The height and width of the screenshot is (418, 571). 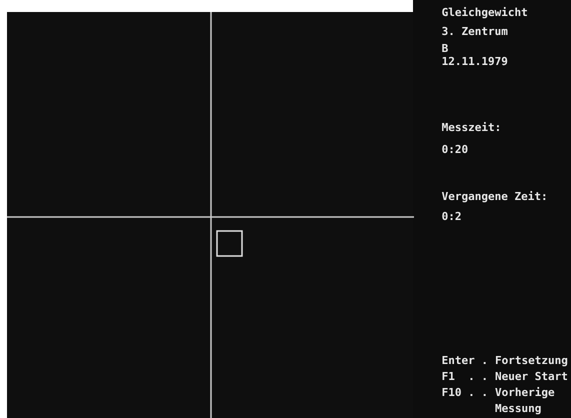 I want to click on center-label: 3. Zentrum, so click(x=475, y=31).